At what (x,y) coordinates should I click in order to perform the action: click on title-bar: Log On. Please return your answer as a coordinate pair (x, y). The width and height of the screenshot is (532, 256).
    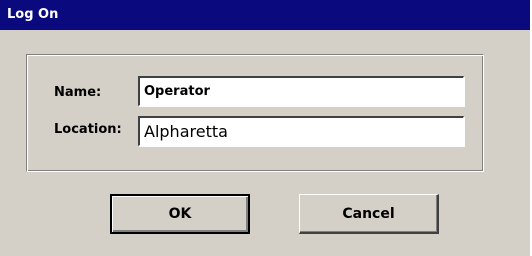
    Looking at the image, I should click on (265, 15).